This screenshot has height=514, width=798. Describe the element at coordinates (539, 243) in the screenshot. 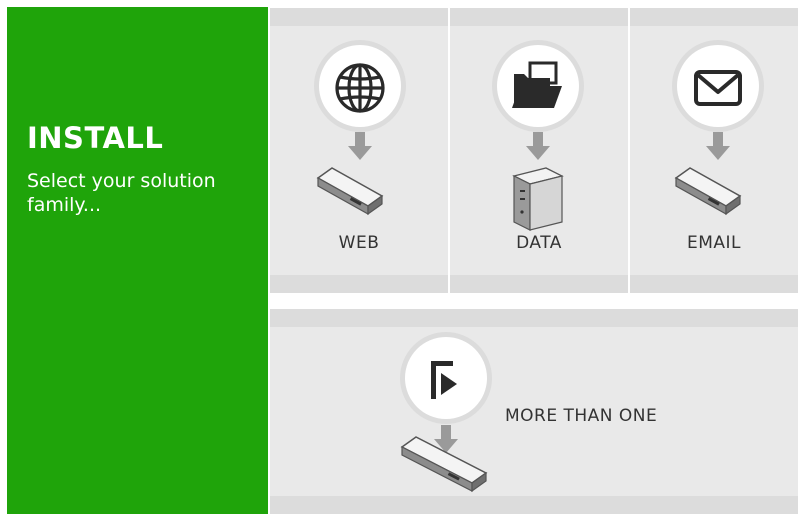

I see `data-label: DATA` at that location.